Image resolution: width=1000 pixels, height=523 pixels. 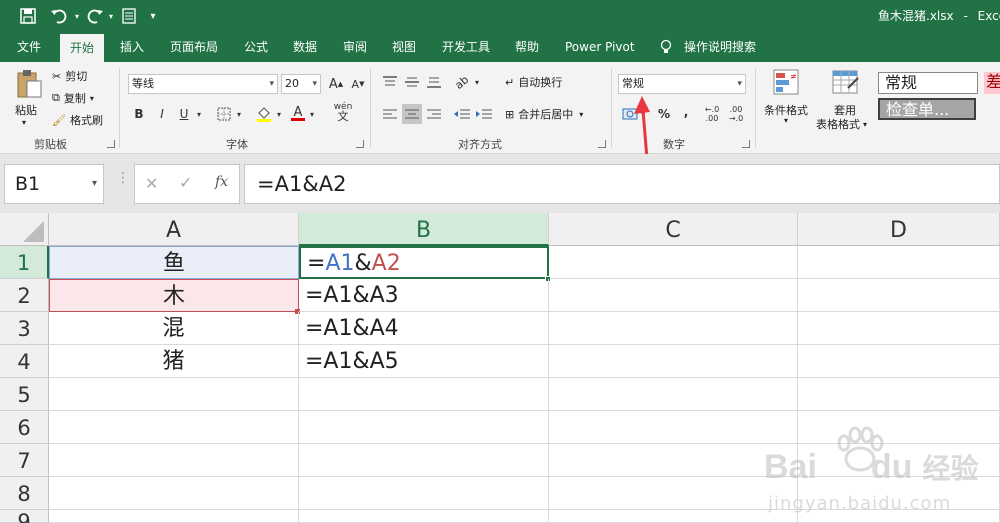 What do you see at coordinates (899, 361) in the screenshot?
I see `cell-d4` at bounding box center [899, 361].